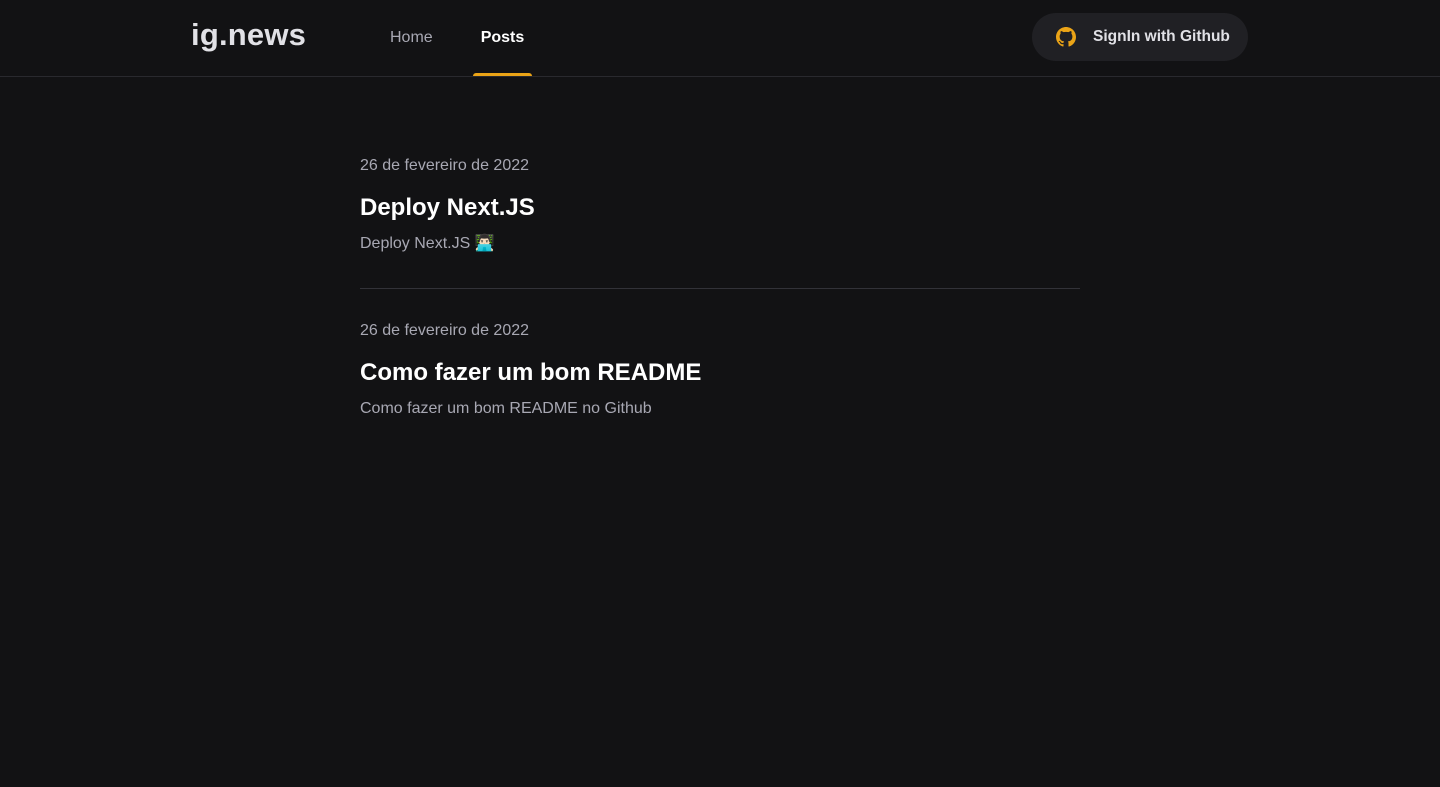 The width and height of the screenshot is (1440, 787). What do you see at coordinates (411, 38) in the screenshot?
I see `nav-link-home: Home` at bounding box center [411, 38].